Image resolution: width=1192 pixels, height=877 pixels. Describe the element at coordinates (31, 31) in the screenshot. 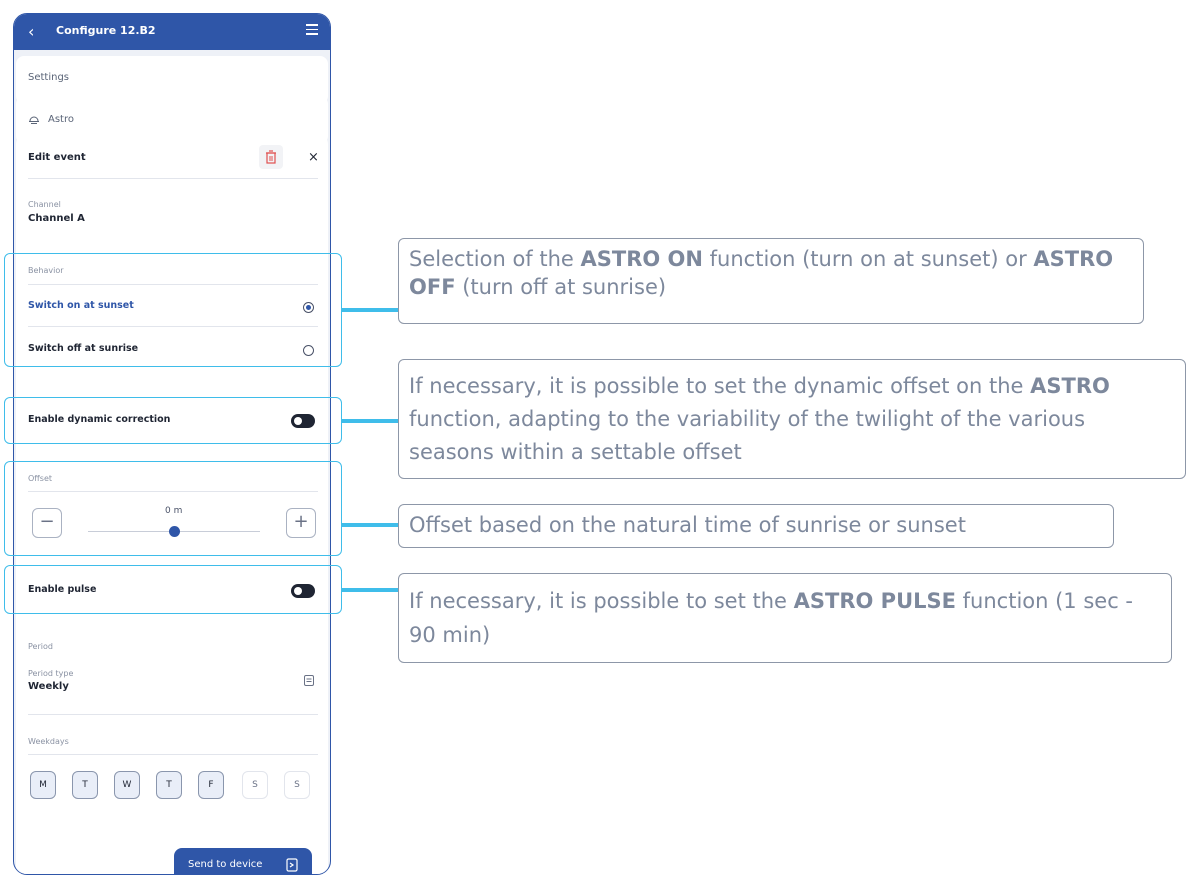

I see `back-icon: ‹` at that location.